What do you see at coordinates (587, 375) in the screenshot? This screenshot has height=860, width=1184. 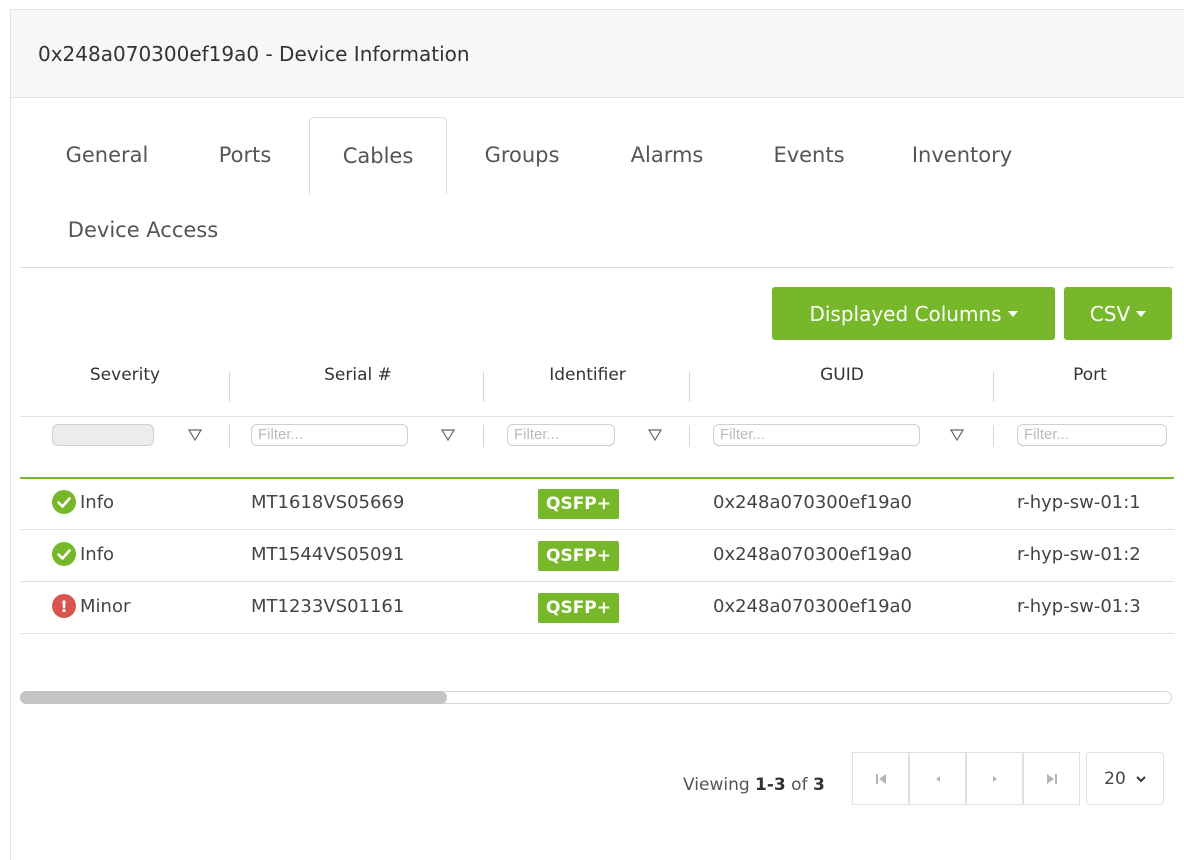 I see `column-header-identifier: Identifier` at bounding box center [587, 375].